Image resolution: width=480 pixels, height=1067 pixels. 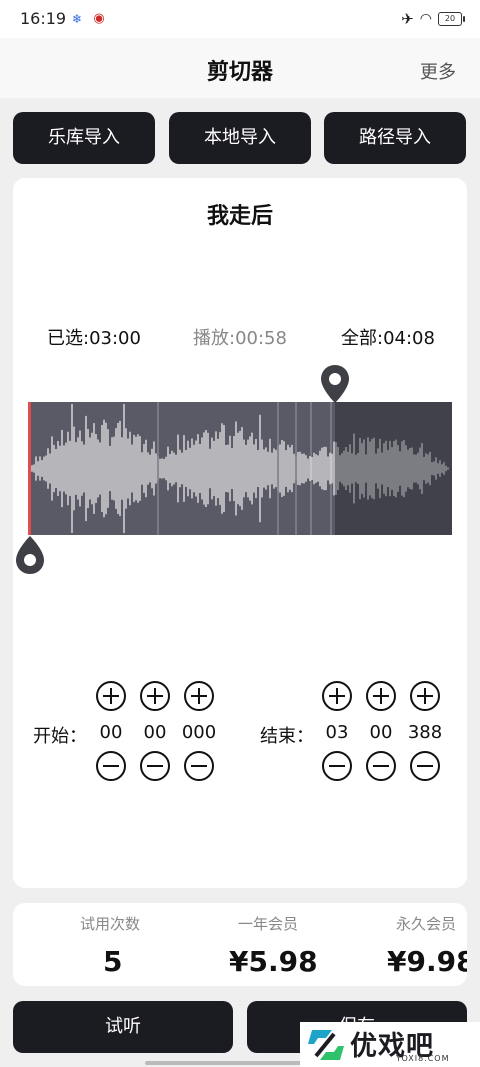 What do you see at coordinates (451, 19) in the screenshot?
I see `battery-icon: 20` at bounding box center [451, 19].